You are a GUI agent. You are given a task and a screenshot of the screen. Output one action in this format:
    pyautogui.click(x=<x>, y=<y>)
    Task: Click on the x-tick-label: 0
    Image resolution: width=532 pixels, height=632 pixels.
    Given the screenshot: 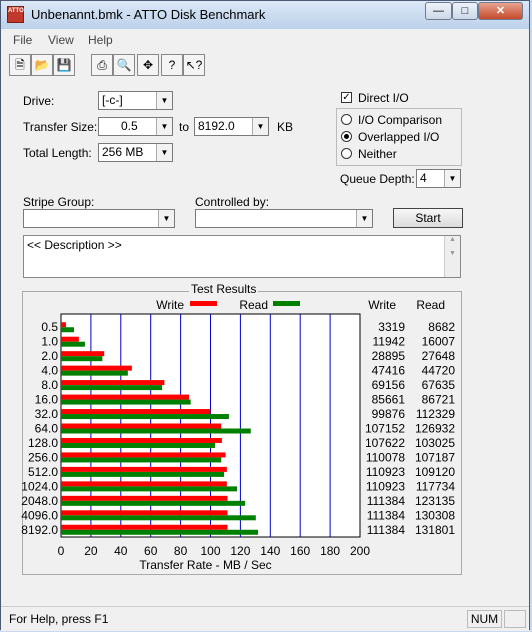 What is the action you would take?
    pyautogui.click(x=61, y=551)
    